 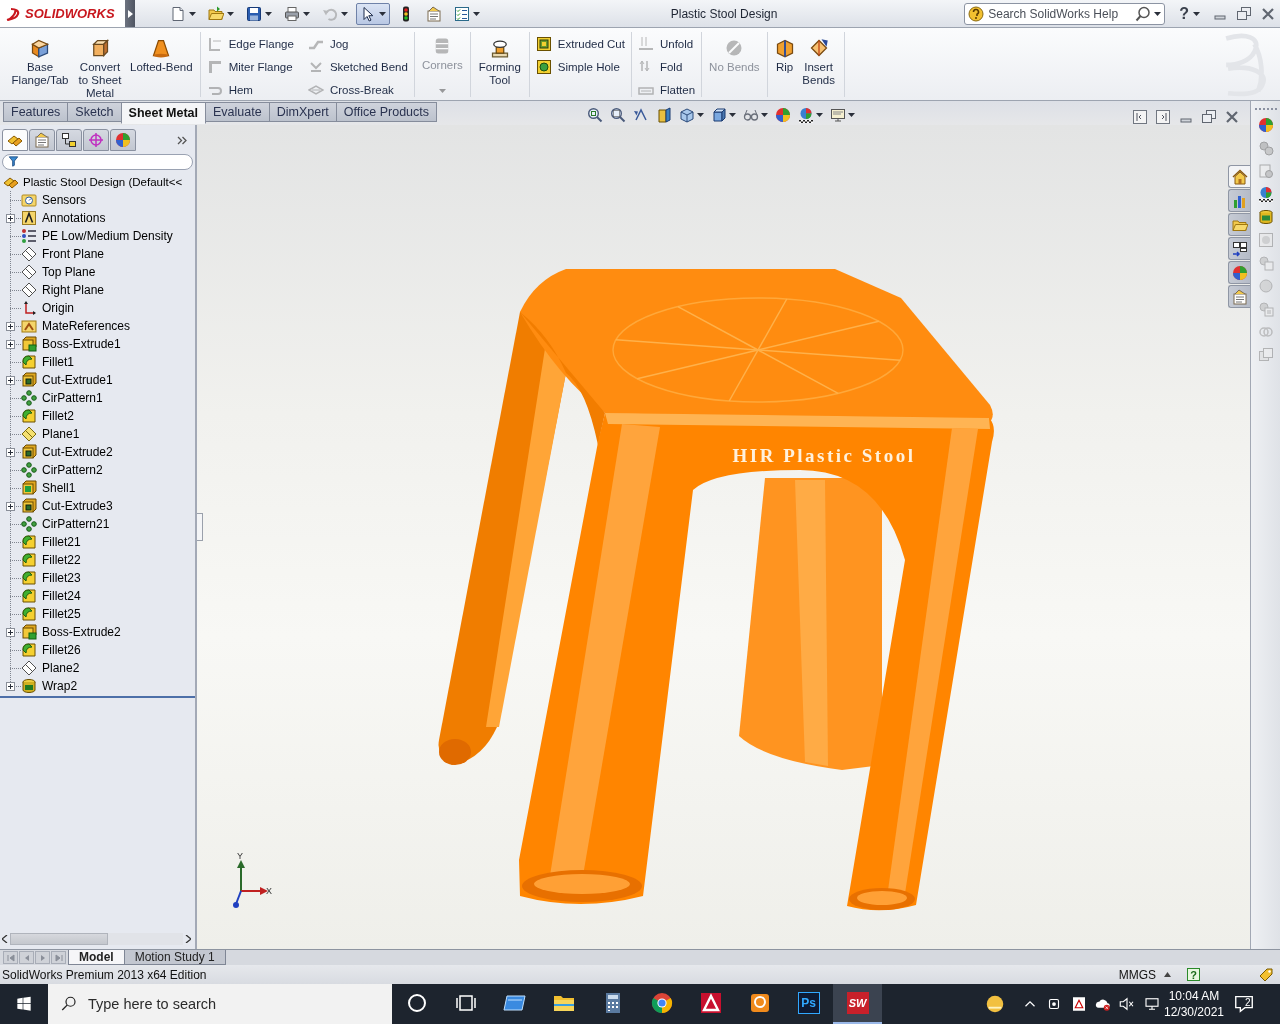 I want to click on caret-icon, so click(x=1158, y=13).